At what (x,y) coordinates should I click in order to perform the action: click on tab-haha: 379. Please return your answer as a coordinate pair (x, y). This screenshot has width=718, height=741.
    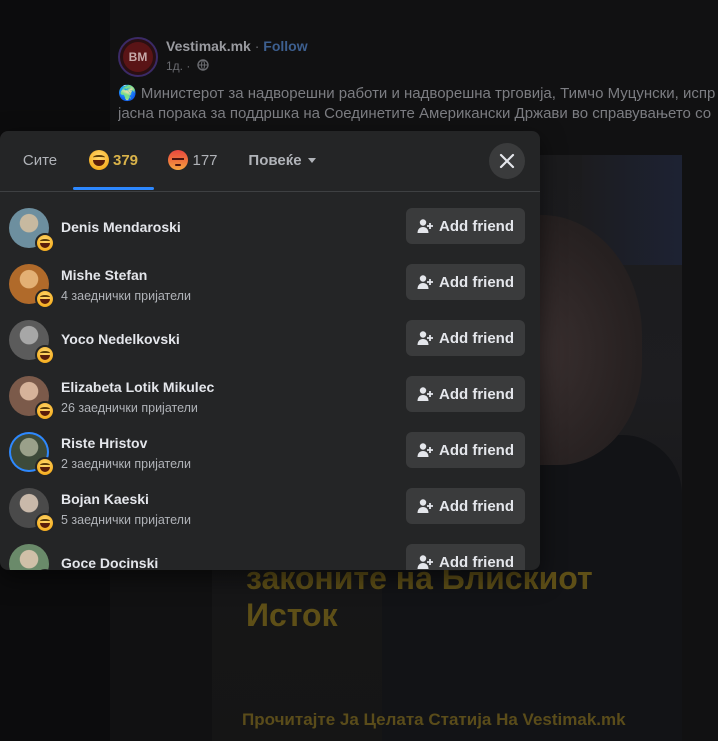
    Looking at the image, I should click on (113, 160).